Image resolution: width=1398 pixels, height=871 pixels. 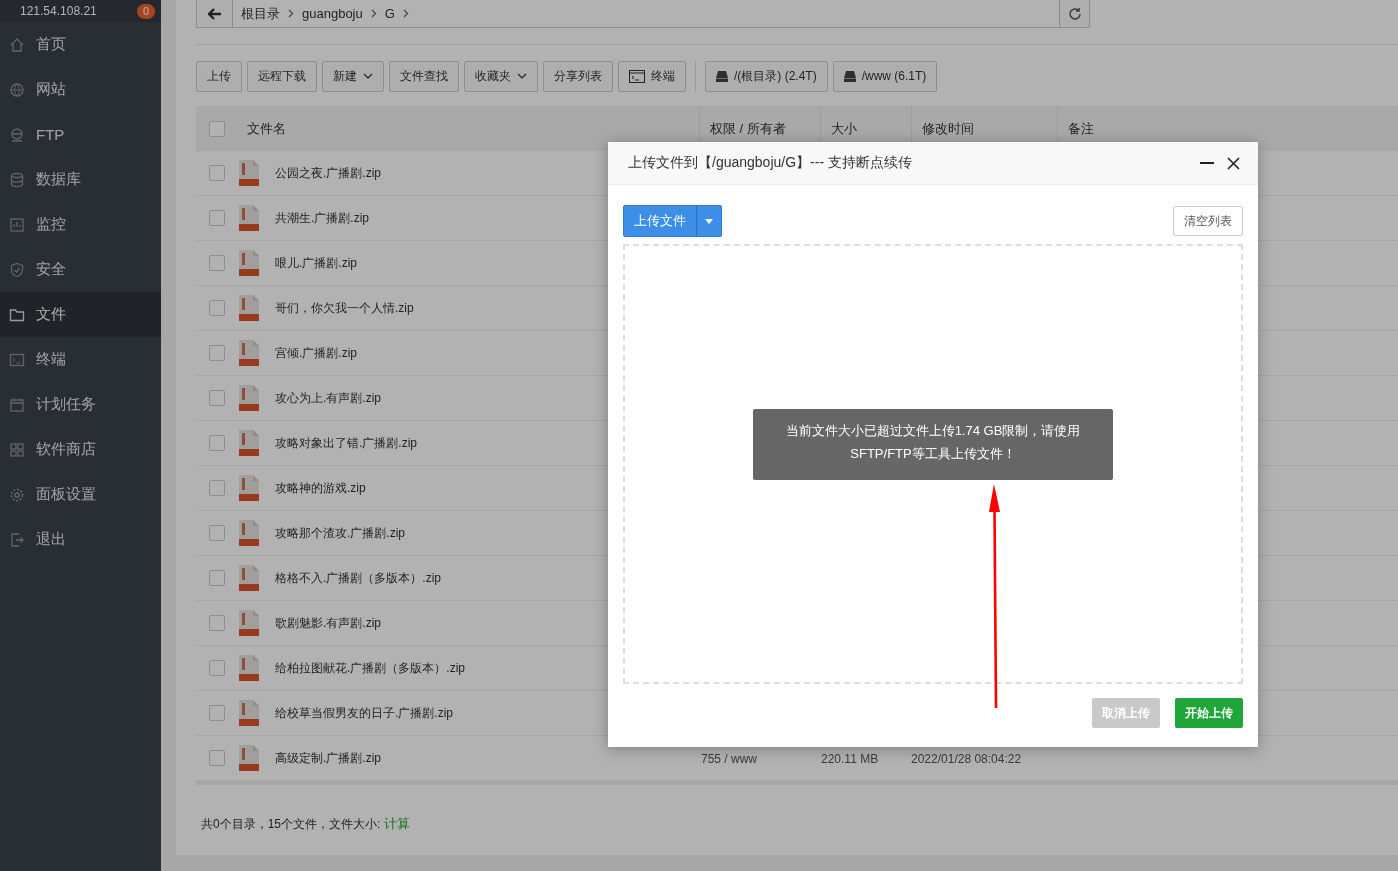 I want to click on nav-item: 计划任务, so click(x=80, y=404).